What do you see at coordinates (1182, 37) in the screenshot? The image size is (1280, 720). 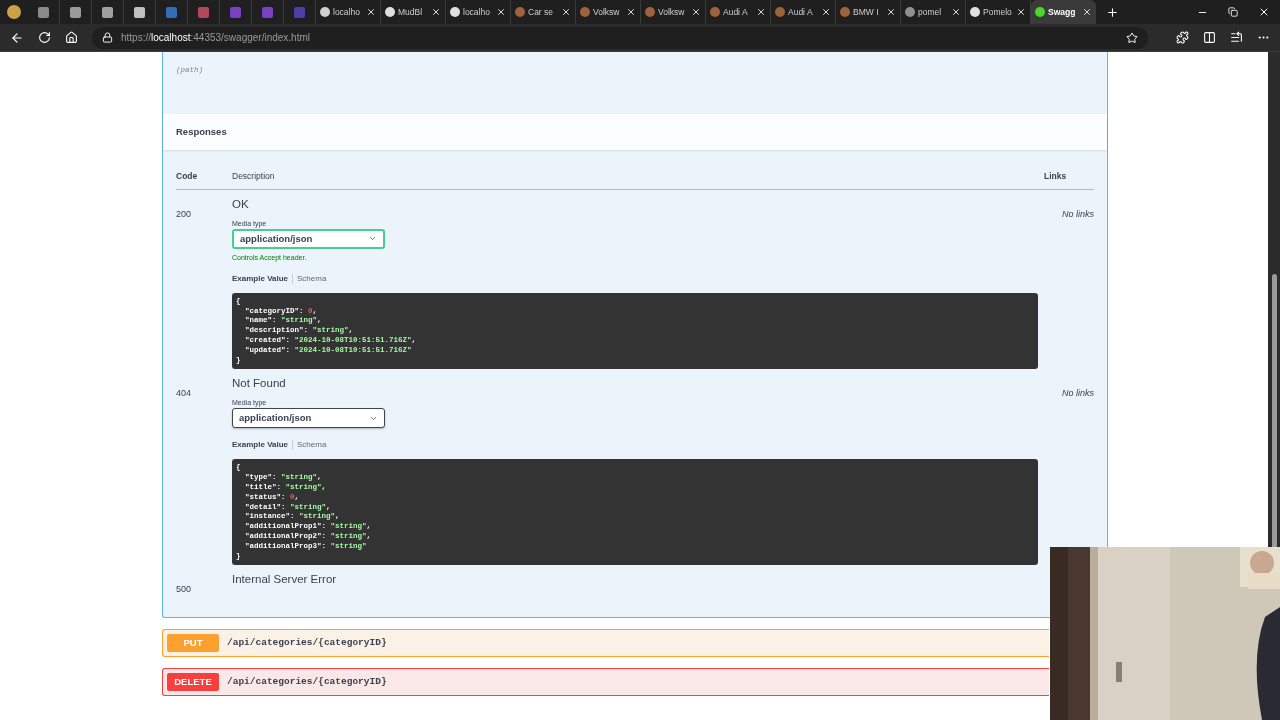 I see `extensions-icon` at bounding box center [1182, 37].